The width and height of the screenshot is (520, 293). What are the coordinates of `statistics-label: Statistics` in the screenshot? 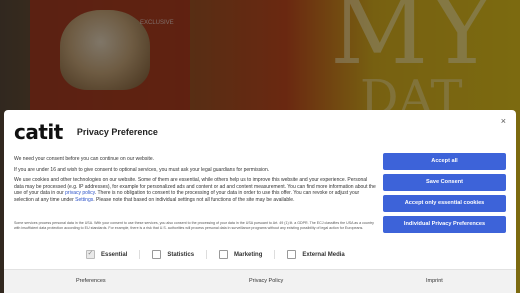 It's located at (181, 254).